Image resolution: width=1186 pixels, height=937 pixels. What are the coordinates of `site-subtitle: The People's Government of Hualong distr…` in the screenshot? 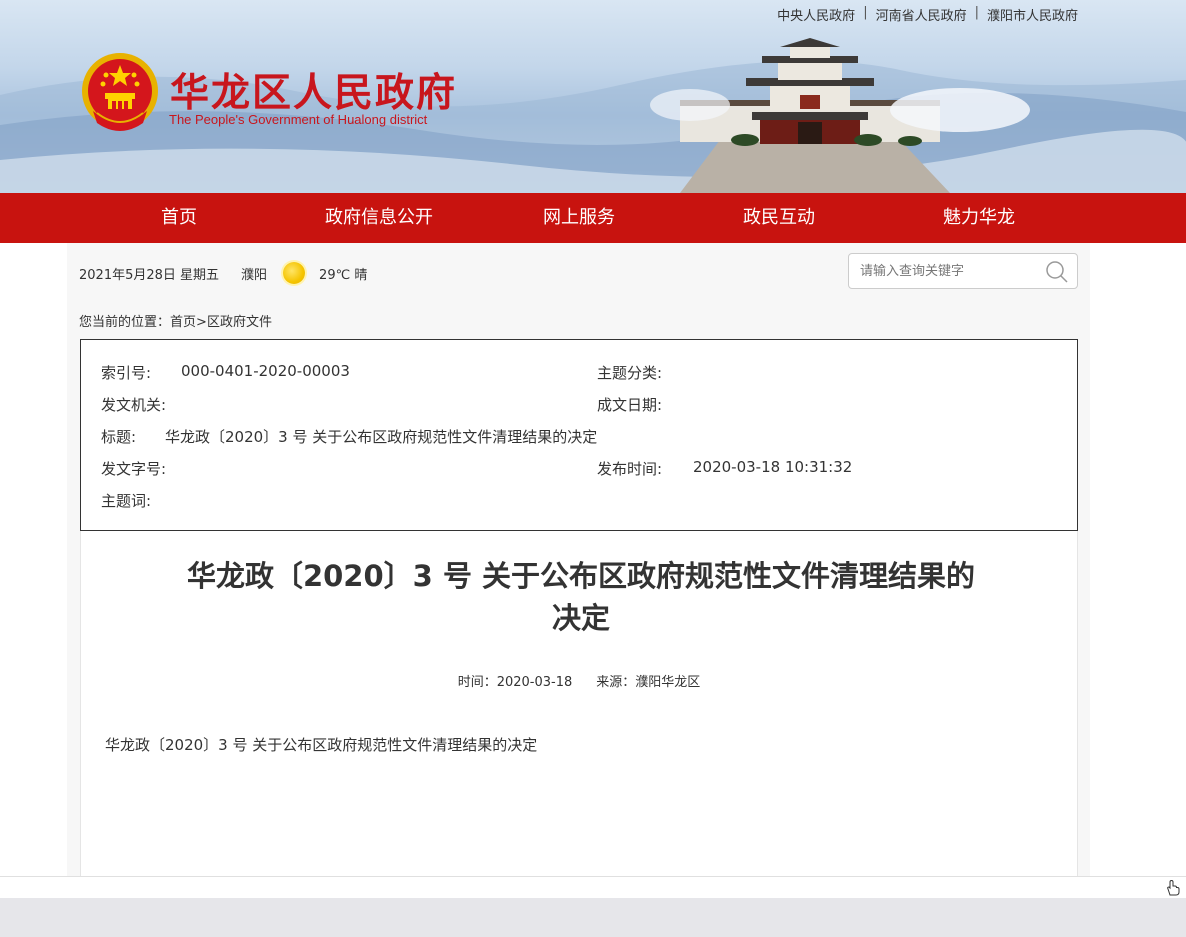 It's located at (298, 119).